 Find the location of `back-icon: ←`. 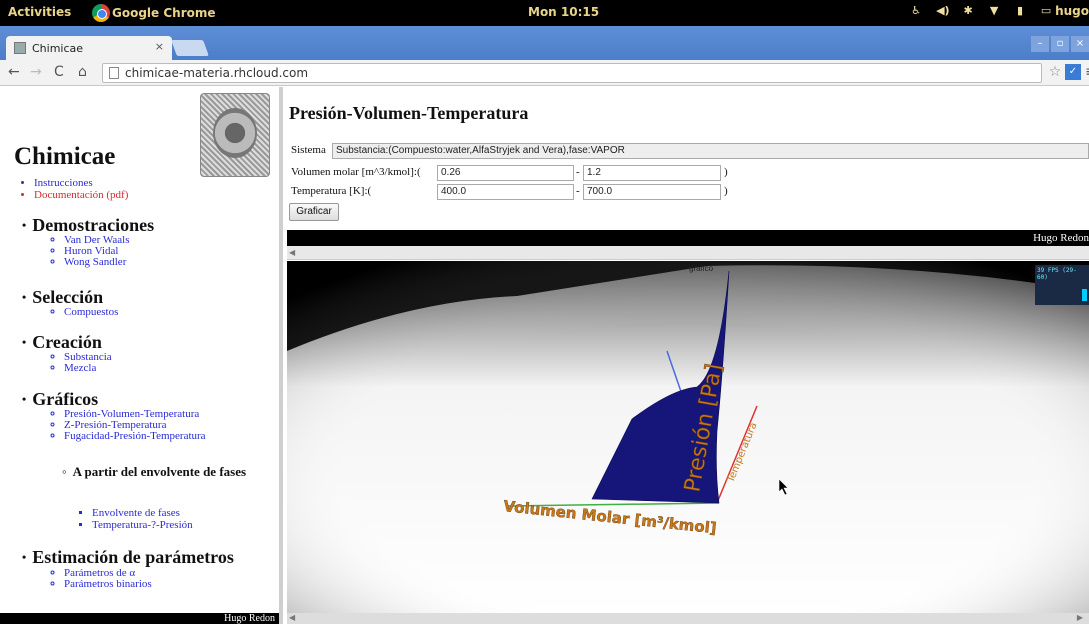

back-icon: ← is located at coordinates (14, 72).